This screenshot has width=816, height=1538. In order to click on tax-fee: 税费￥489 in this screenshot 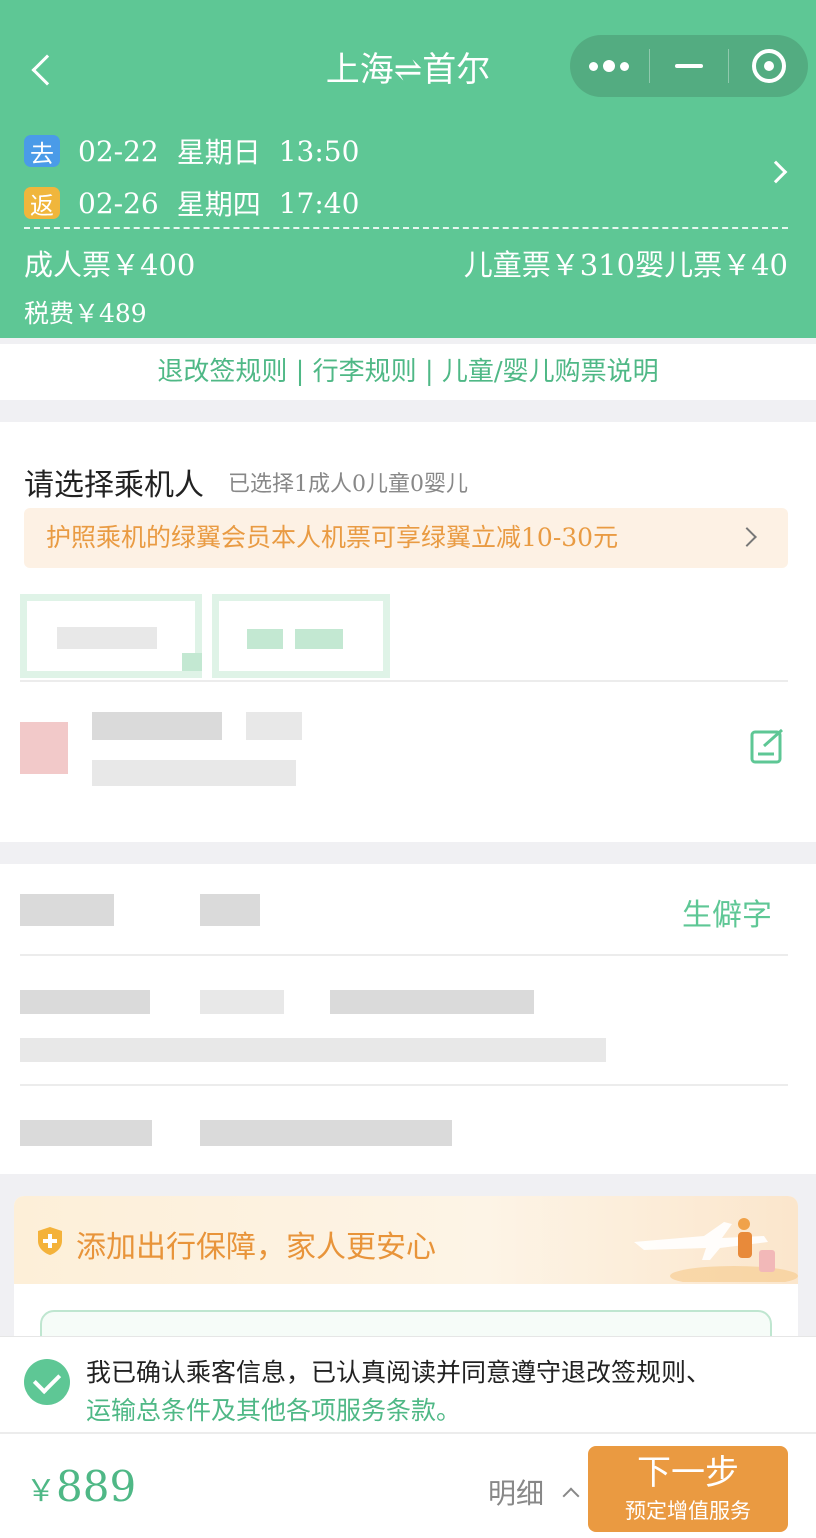, I will do `click(85, 313)`.